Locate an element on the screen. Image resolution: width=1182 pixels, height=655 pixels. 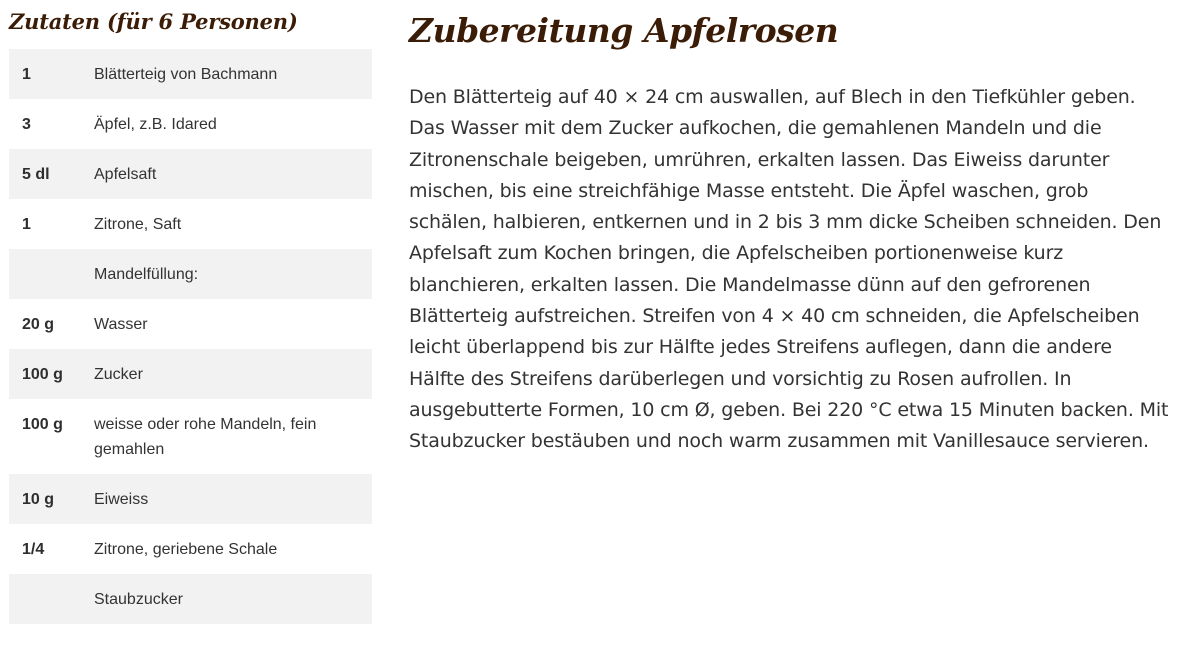
ingredient-name: Zitrone, geriebene Schale is located at coordinates (186, 549).